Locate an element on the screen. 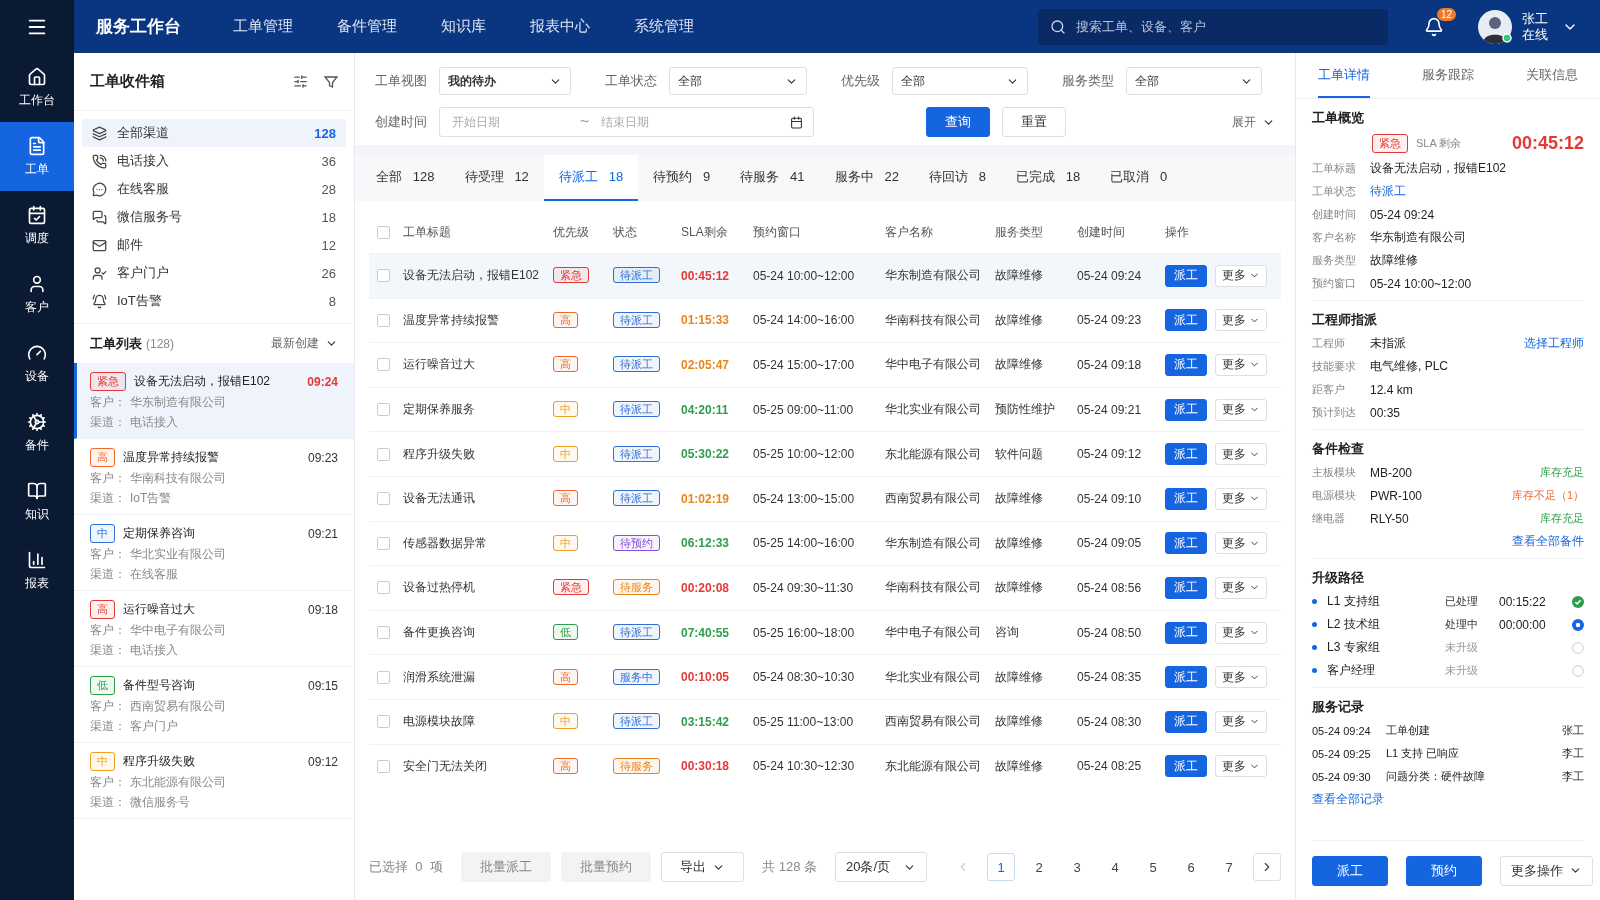 The height and width of the screenshot is (900, 1600). channel-item: 电话接入 36 is located at coordinates (214, 161).